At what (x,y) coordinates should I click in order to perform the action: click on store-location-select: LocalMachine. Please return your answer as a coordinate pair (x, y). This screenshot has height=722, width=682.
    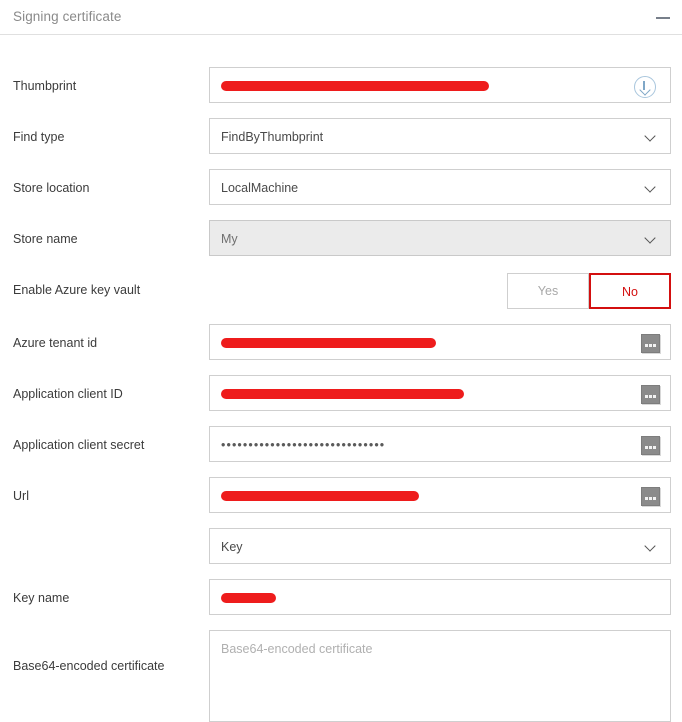
    Looking at the image, I should click on (440, 187).